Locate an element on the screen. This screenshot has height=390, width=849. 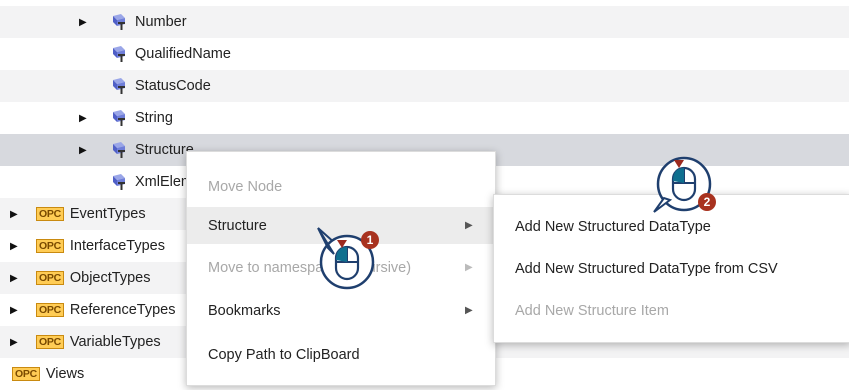
tree-row-statuscode: StatusCode is located at coordinates (424, 86).